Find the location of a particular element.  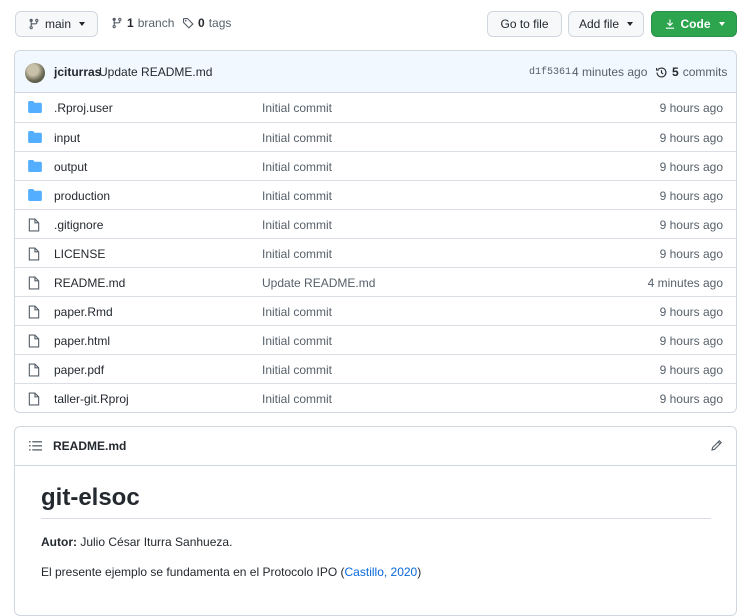

code-button: Code is located at coordinates (694, 24).